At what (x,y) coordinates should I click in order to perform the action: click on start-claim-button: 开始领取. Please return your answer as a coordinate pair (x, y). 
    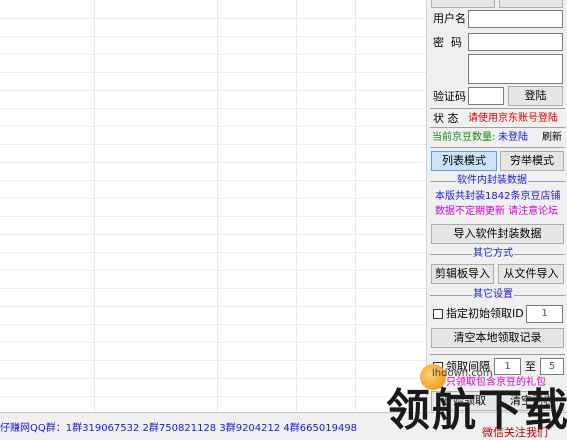
    Looking at the image, I should click on (464, 401).